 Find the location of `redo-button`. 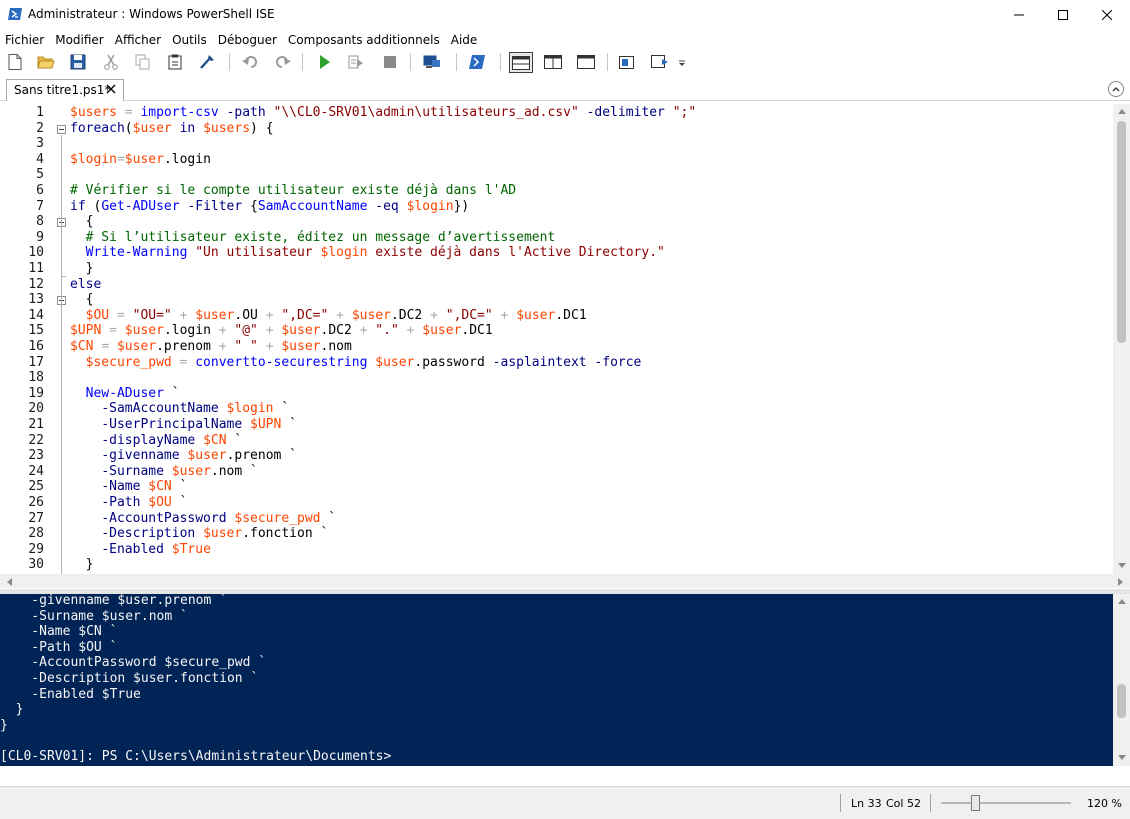

redo-button is located at coordinates (283, 62).